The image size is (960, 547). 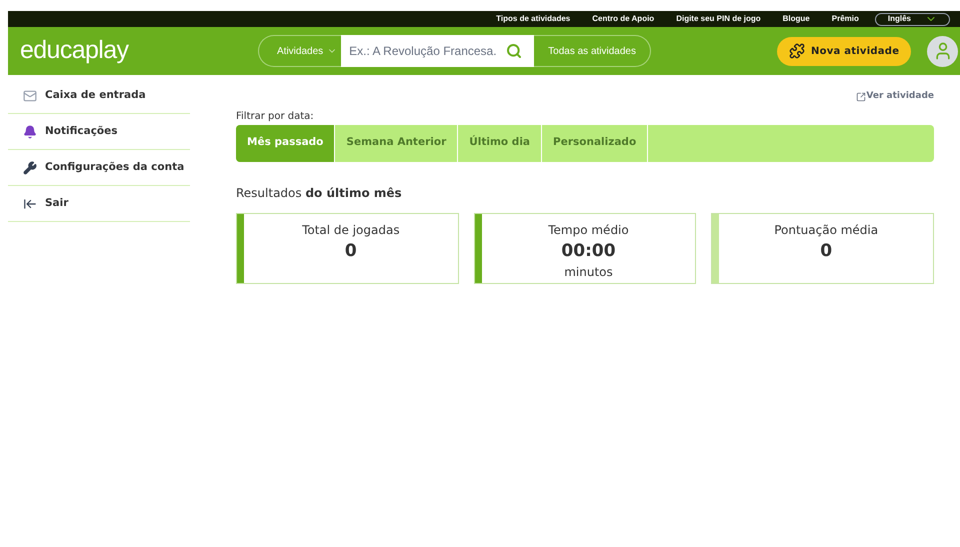 What do you see at coordinates (30, 167) in the screenshot?
I see `wrench-icon` at bounding box center [30, 167].